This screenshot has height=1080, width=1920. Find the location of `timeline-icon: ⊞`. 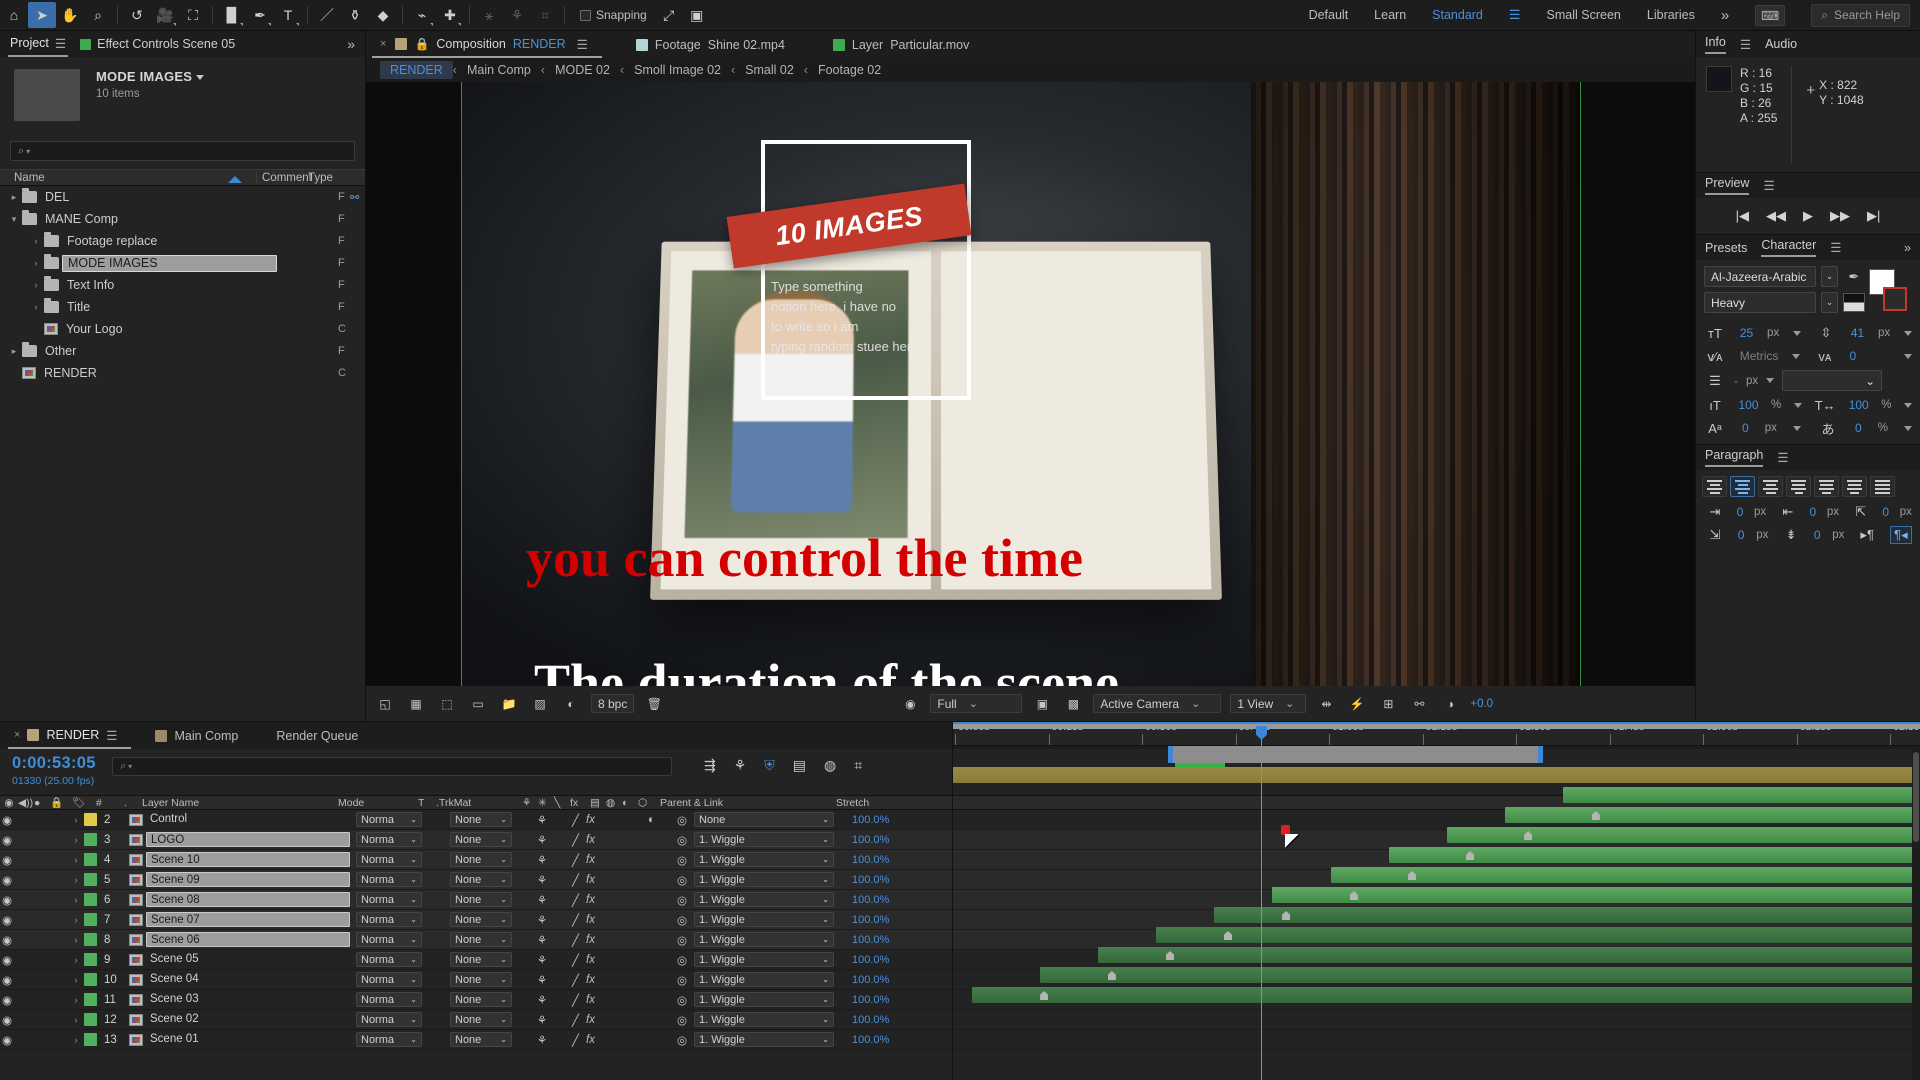

timeline-icon: ⊞ is located at coordinates (1388, 704).